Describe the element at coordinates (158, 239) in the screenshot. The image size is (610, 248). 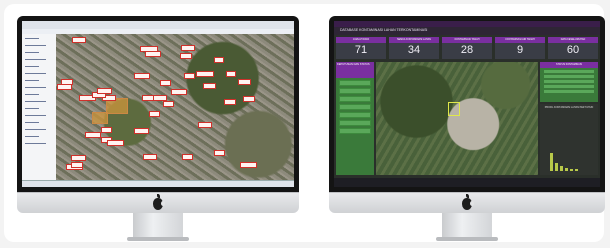
I see `left-monitor-foot` at that location.